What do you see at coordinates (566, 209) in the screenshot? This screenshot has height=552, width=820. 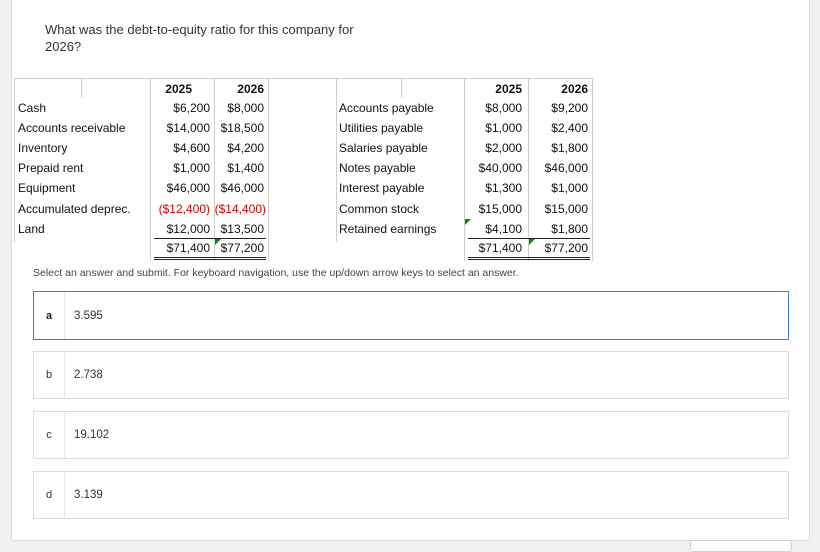 I see `liability-value-2026: $15,000` at bounding box center [566, 209].